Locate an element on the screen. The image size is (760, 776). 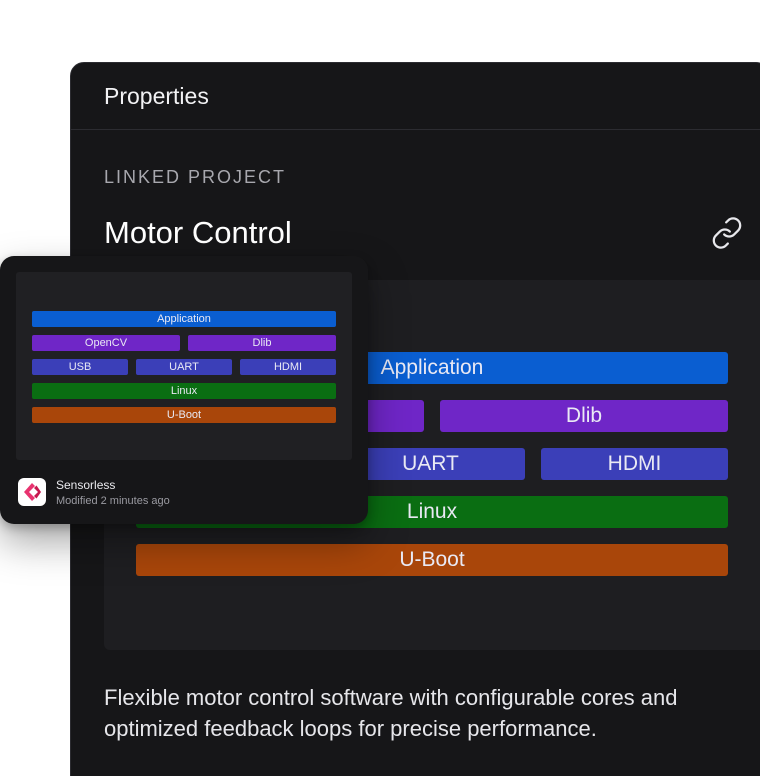
mini-layer-application: Application is located at coordinates (184, 319).